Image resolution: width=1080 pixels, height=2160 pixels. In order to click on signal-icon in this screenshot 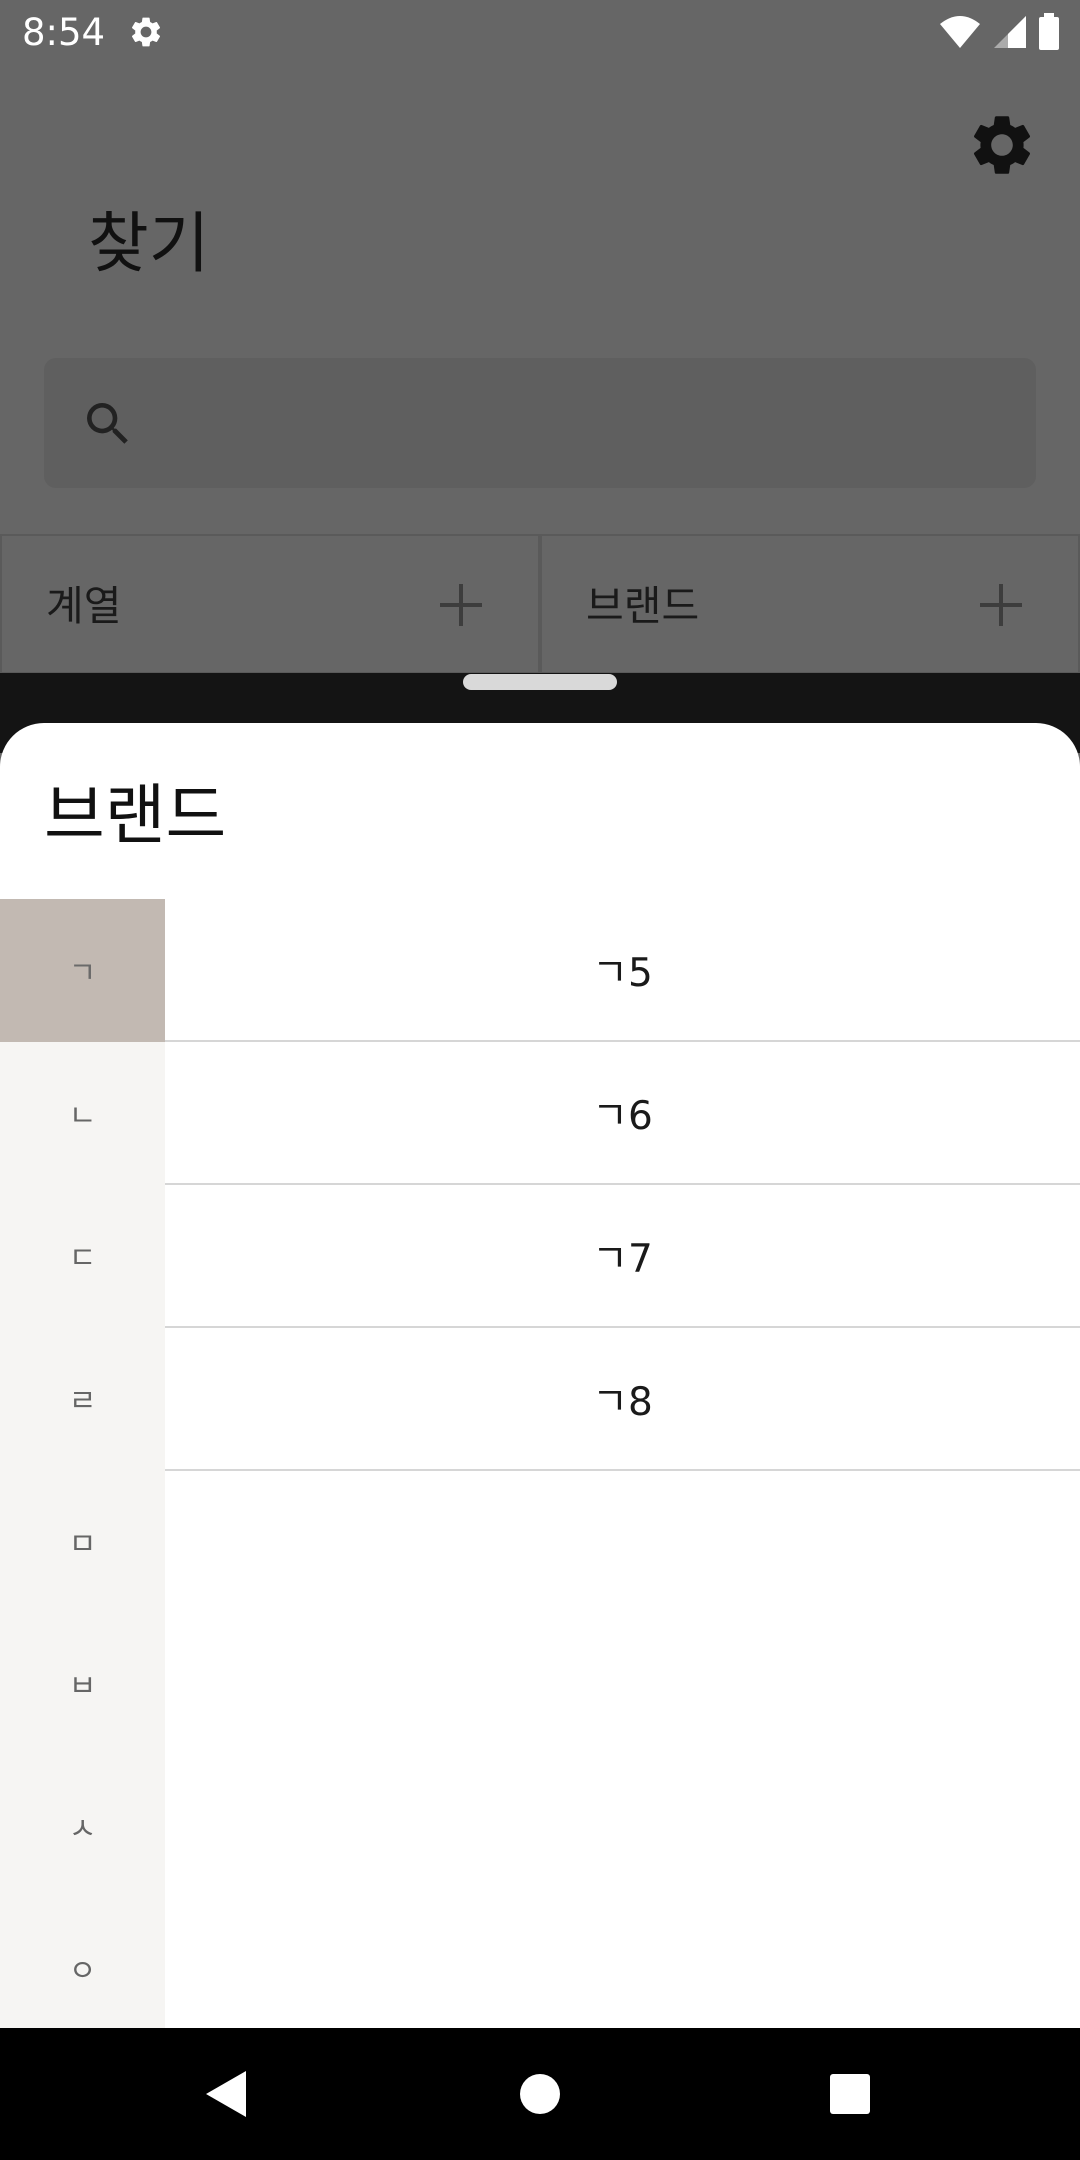, I will do `click(1010, 34)`.